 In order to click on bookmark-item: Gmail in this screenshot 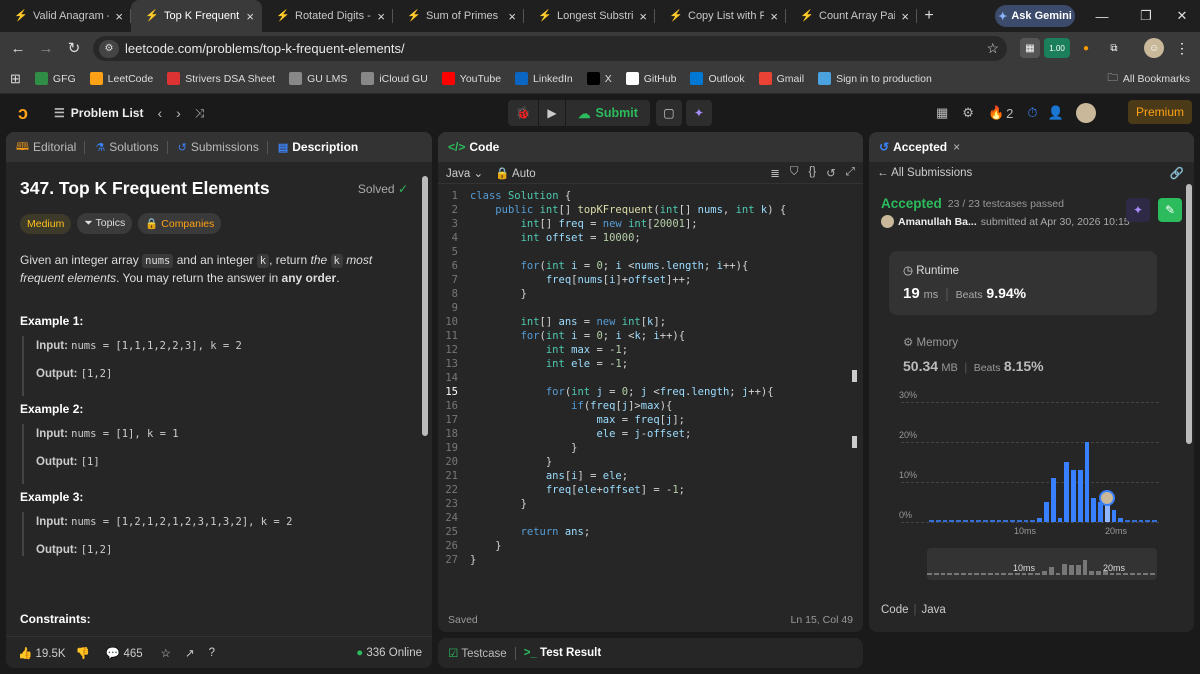, I will do `click(781, 78)`.